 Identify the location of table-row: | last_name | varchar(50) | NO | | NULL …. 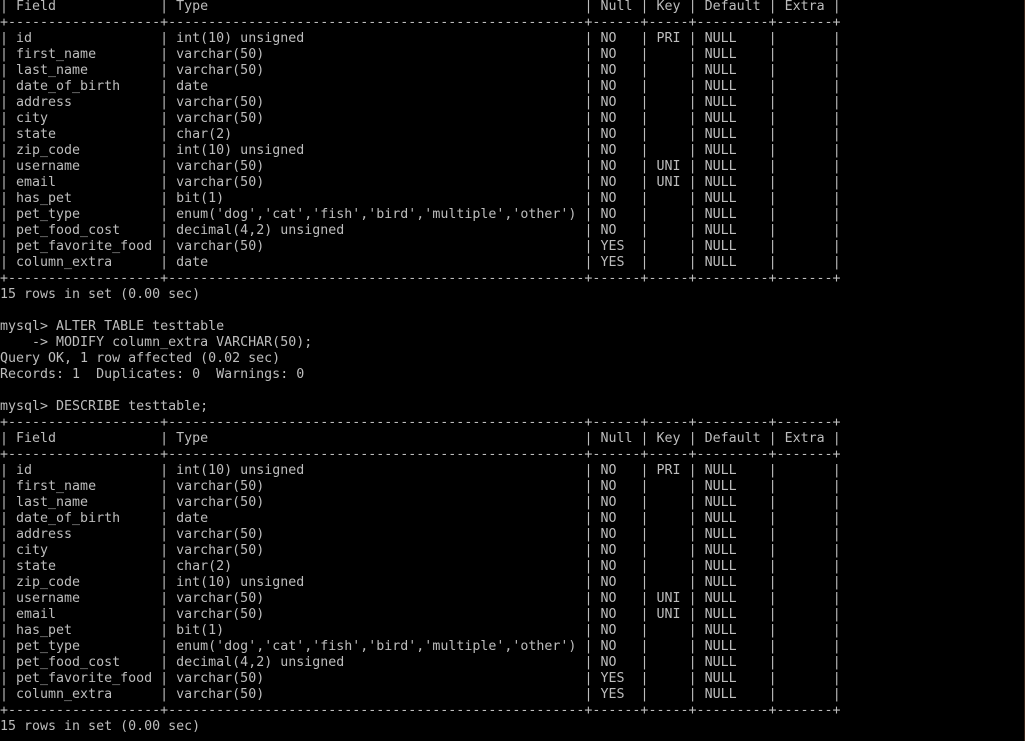
(420, 70).